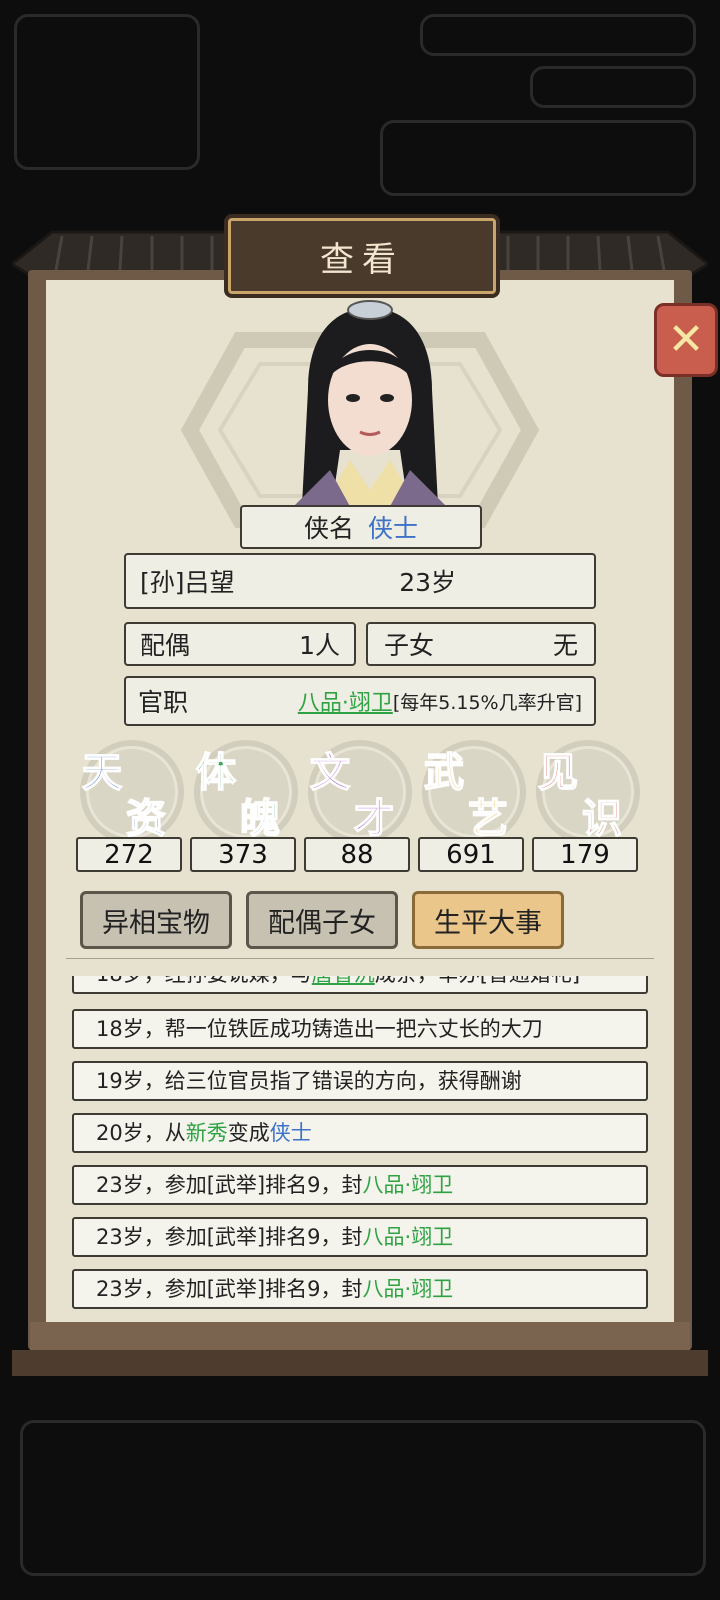  I want to click on attribute-char: 才, so click(374, 818).